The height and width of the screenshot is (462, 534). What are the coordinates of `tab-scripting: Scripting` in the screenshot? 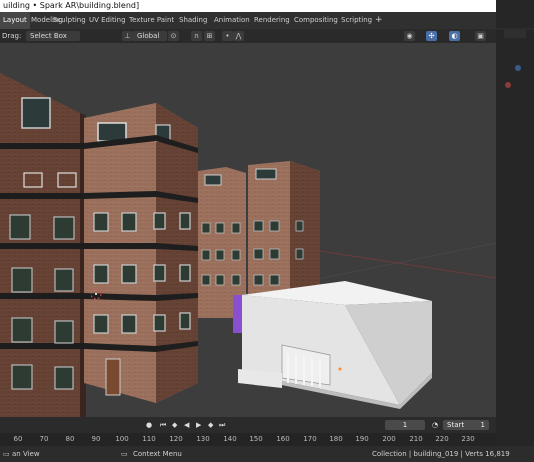 It's located at (356, 20).